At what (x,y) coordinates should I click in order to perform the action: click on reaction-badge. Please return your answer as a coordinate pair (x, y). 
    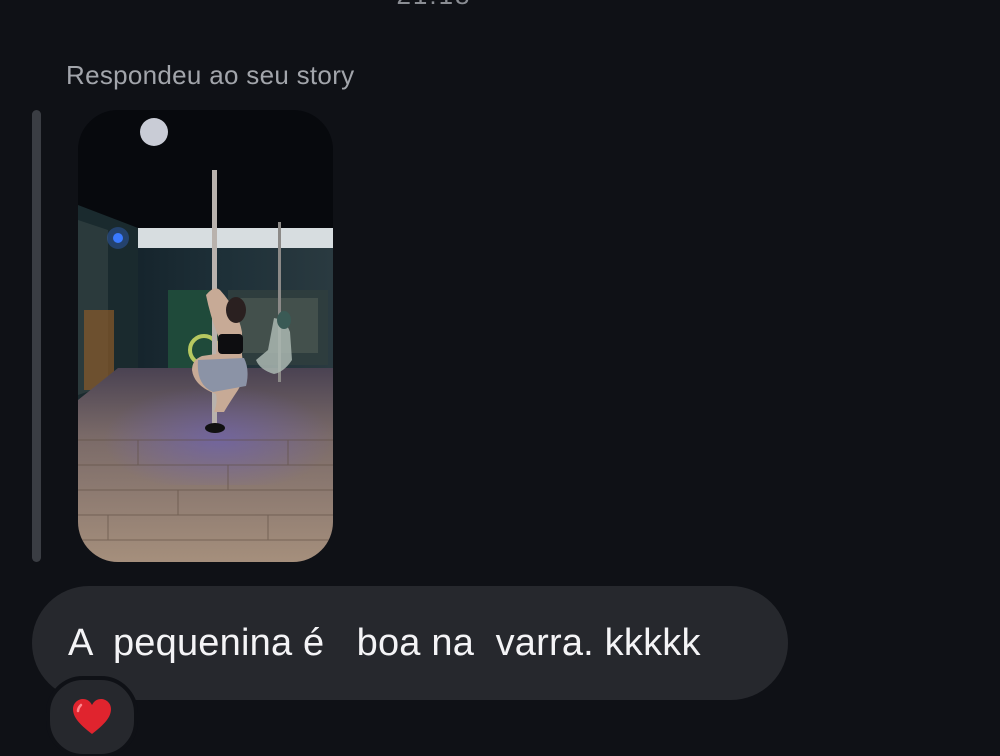
    Looking at the image, I should click on (92, 716).